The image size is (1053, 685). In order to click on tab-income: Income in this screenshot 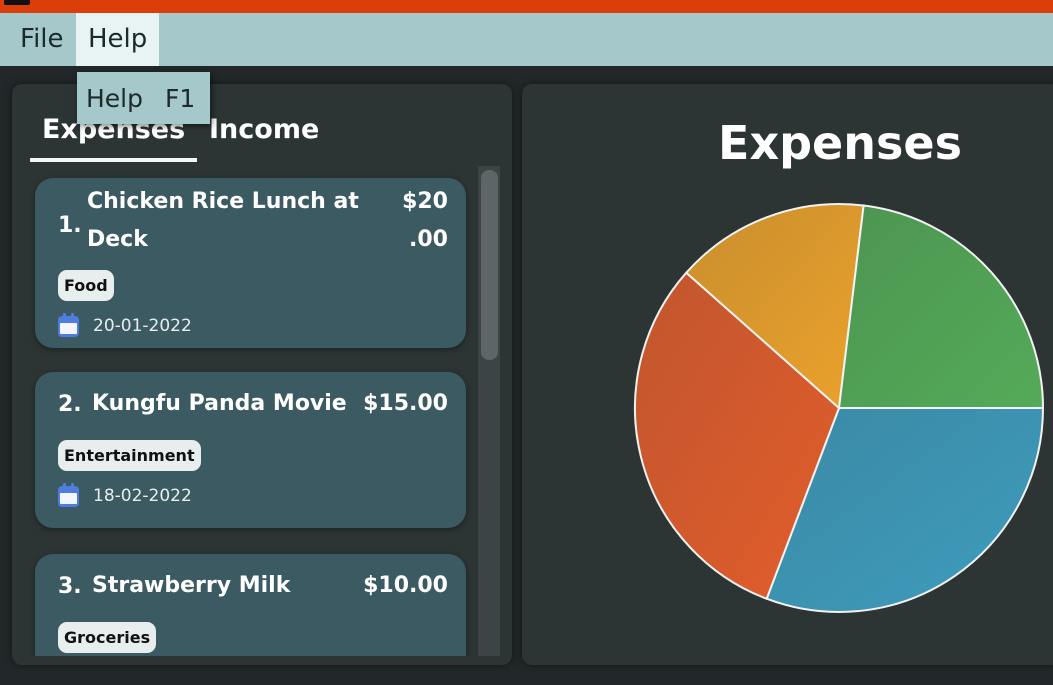, I will do `click(264, 129)`.